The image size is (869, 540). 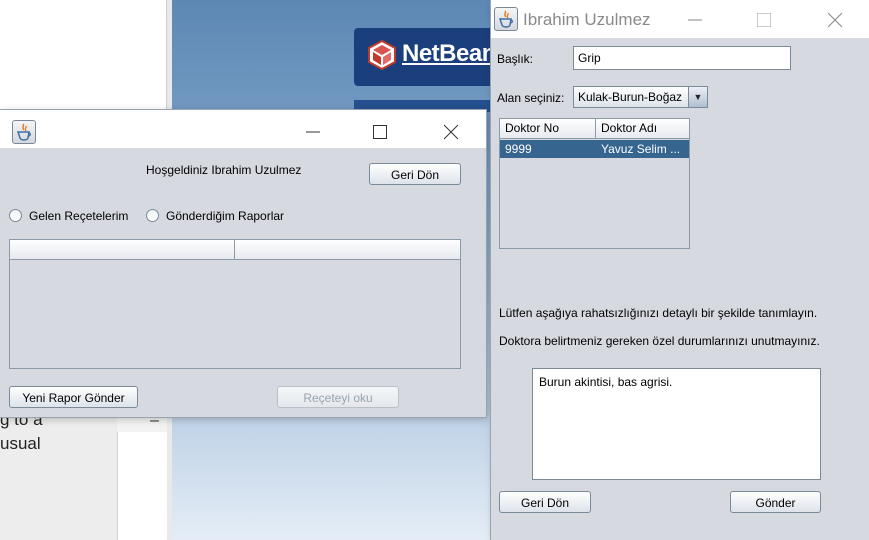 What do you see at coordinates (338, 397) in the screenshot?
I see `read-prescription-button: Reçeteyi oku` at bounding box center [338, 397].